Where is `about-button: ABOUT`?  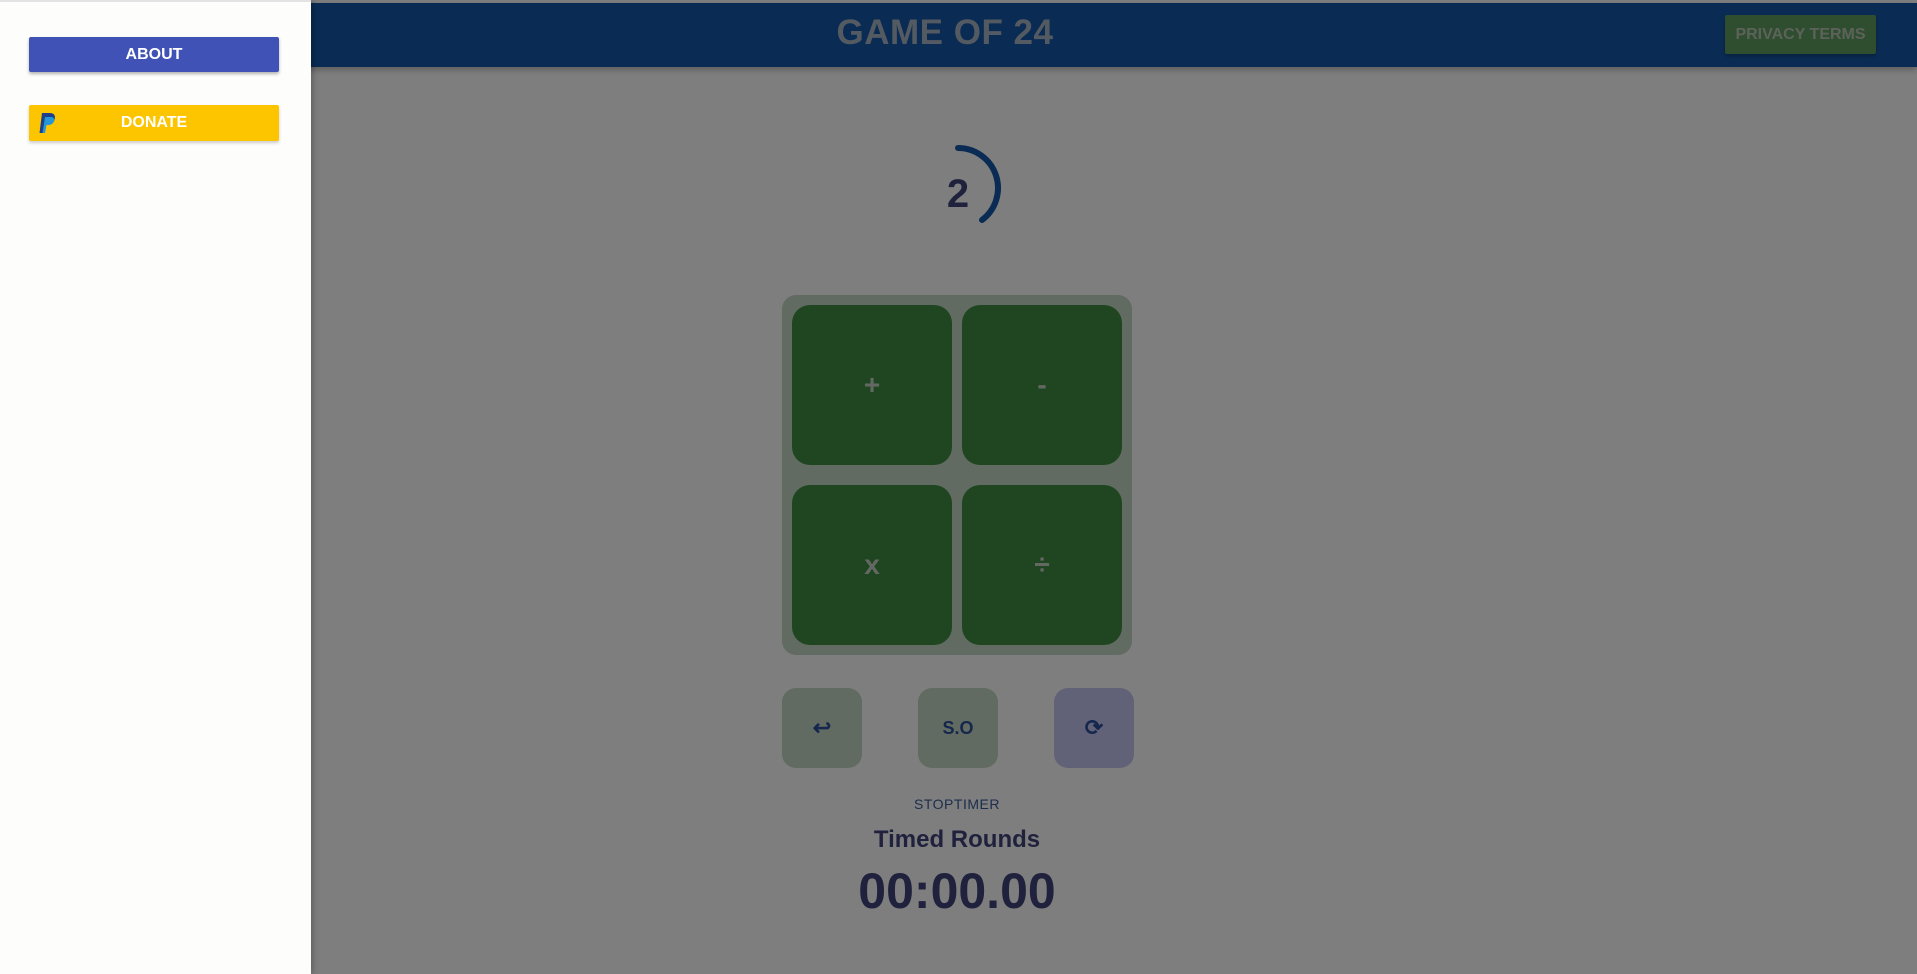 about-button: ABOUT is located at coordinates (154, 54).